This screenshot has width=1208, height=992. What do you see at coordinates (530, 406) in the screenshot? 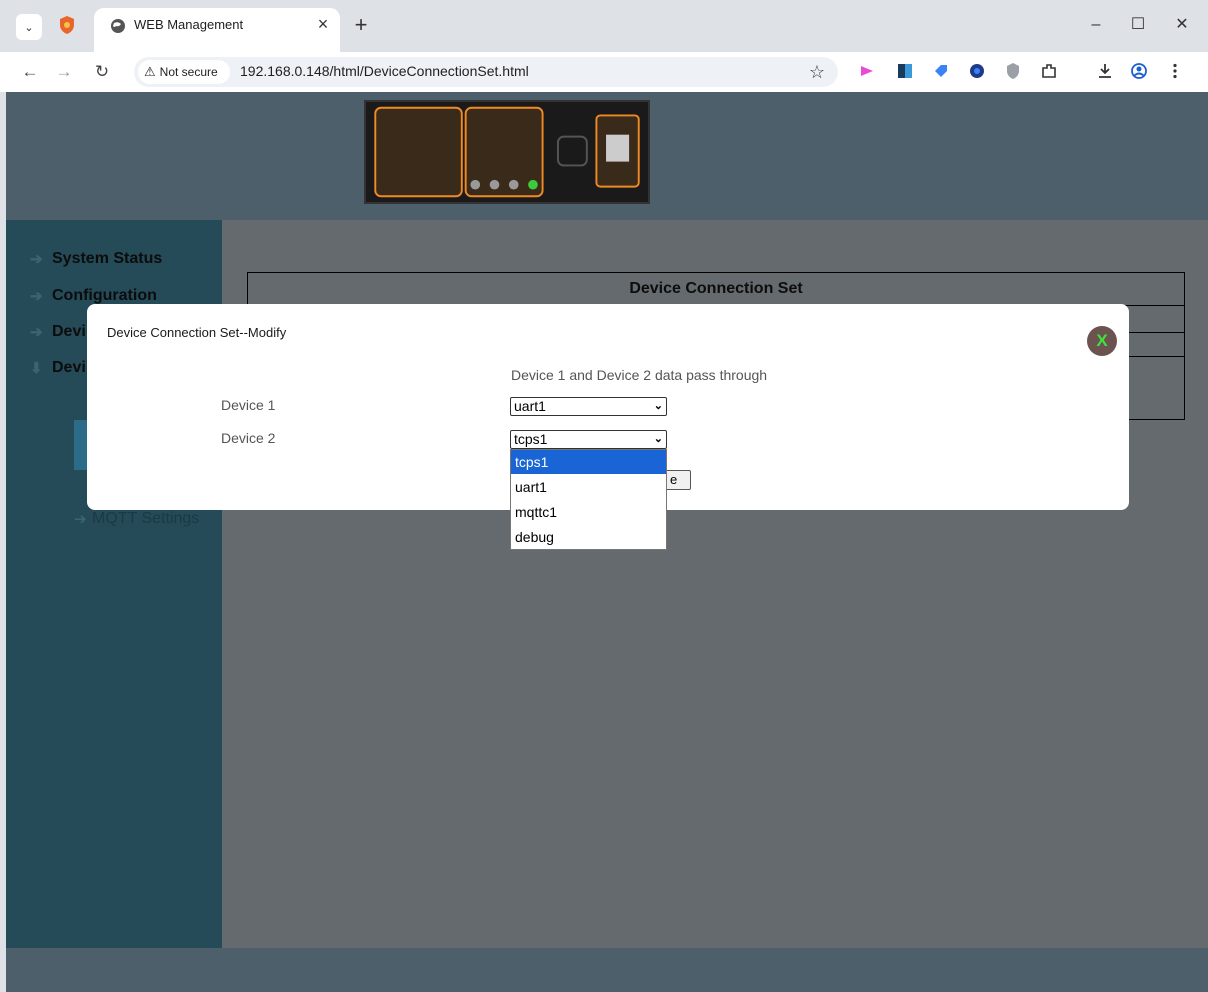
I see `device1-selected-value: uart1` at bounding box center [530, 406].